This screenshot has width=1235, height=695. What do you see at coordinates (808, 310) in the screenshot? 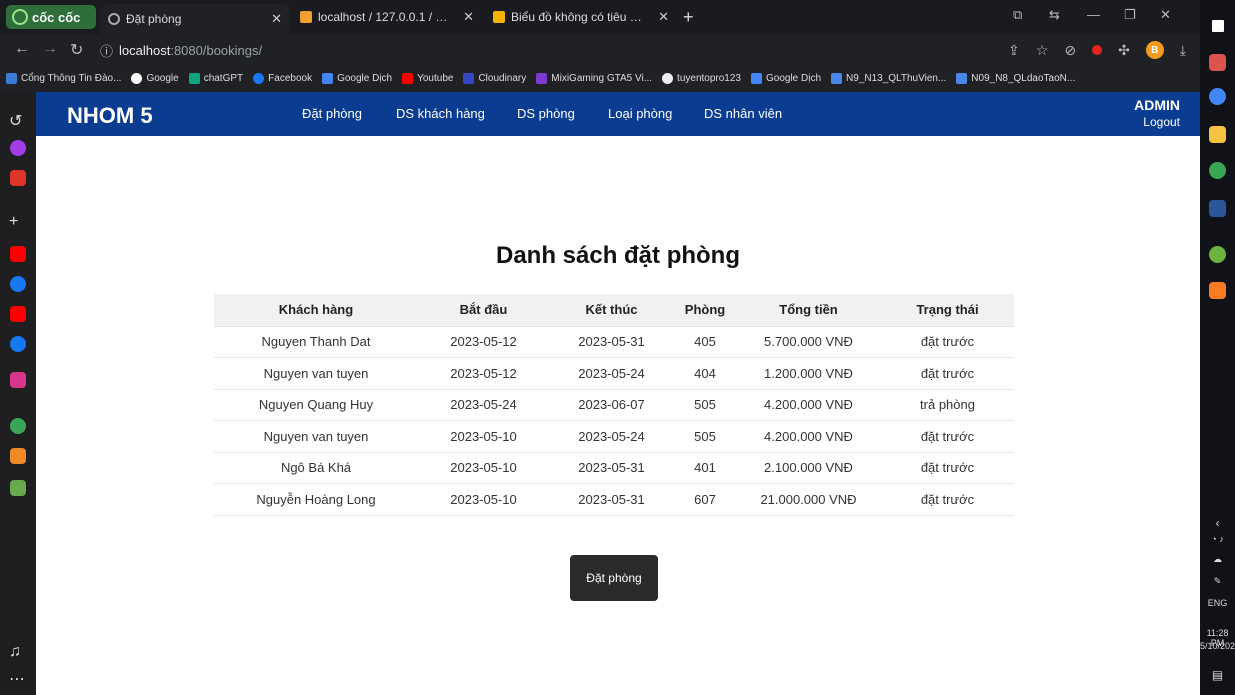
I see `column-header: Tổng tiền` at bounding box center [808, 310].